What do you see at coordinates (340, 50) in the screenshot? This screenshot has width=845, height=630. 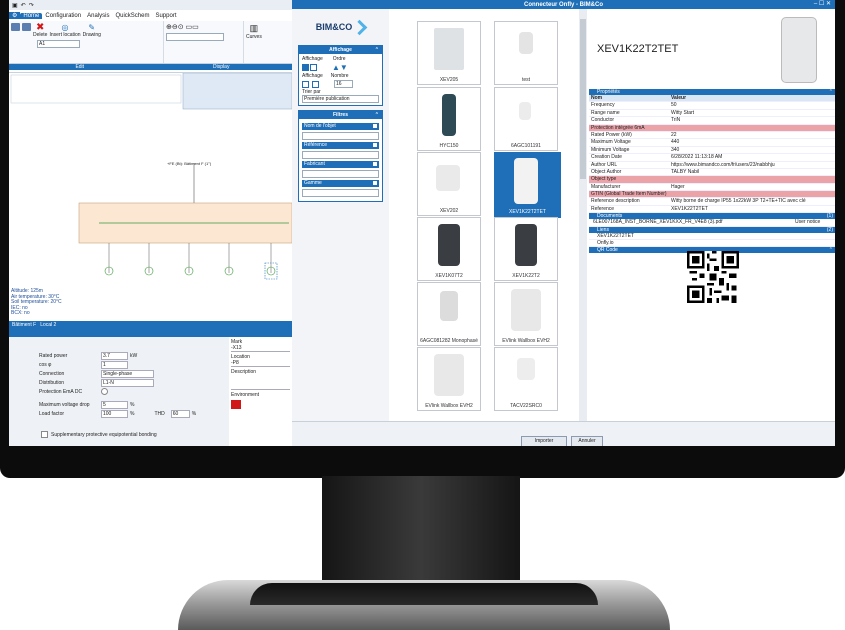 I see `display-panel-header: Affichage ⌃` at bounding box center [340, 50].